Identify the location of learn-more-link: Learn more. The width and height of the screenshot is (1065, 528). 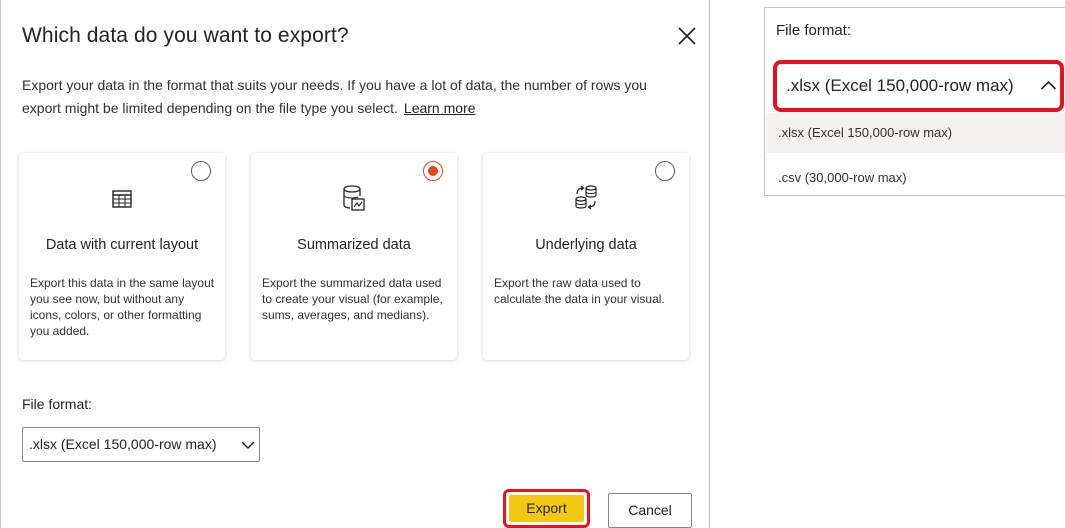
(440, 108).